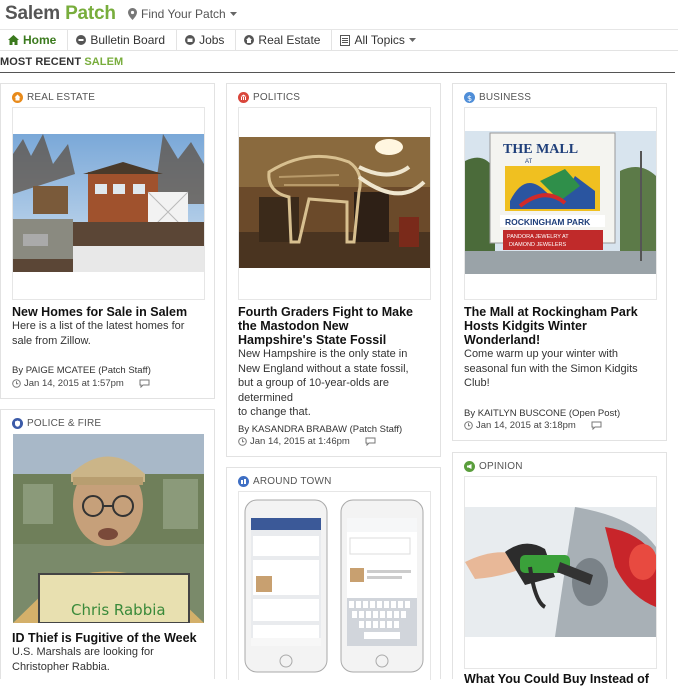  I want to click on sign-rockingham: ROCKINGHAM PARK, so click(548, 222).